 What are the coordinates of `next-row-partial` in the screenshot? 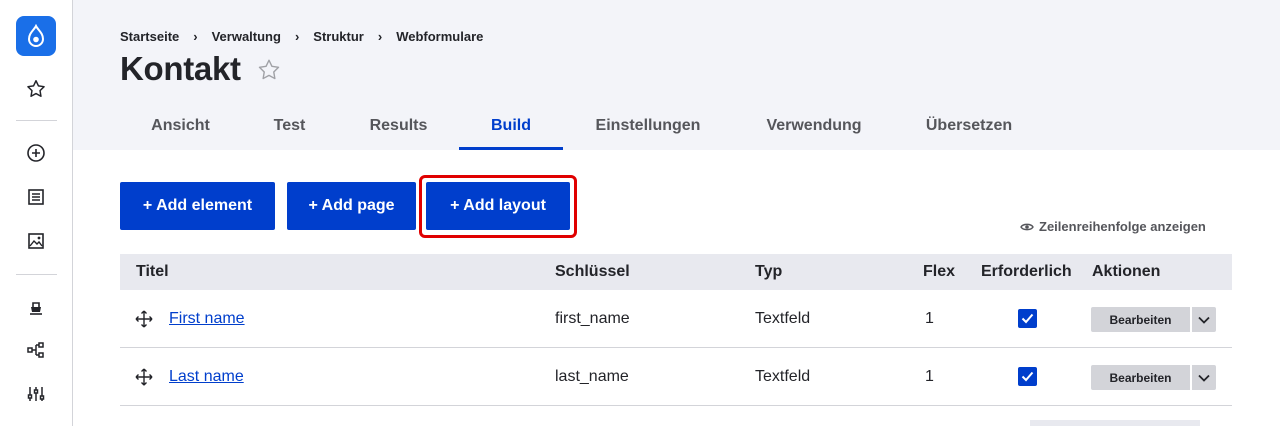 It's located at (1115, 423).